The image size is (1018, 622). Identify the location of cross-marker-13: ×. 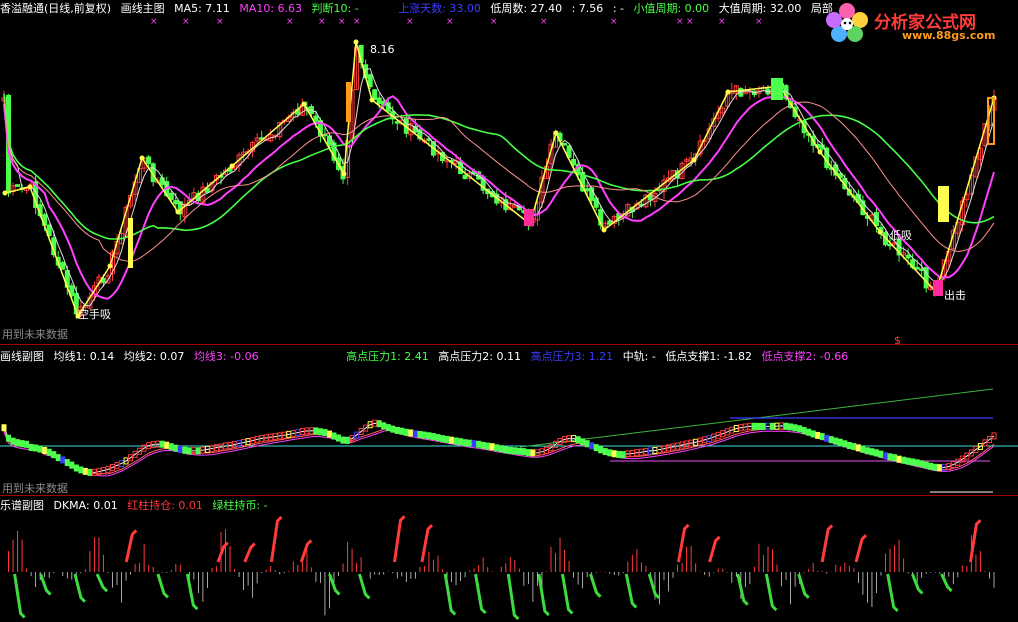
(690, 22).